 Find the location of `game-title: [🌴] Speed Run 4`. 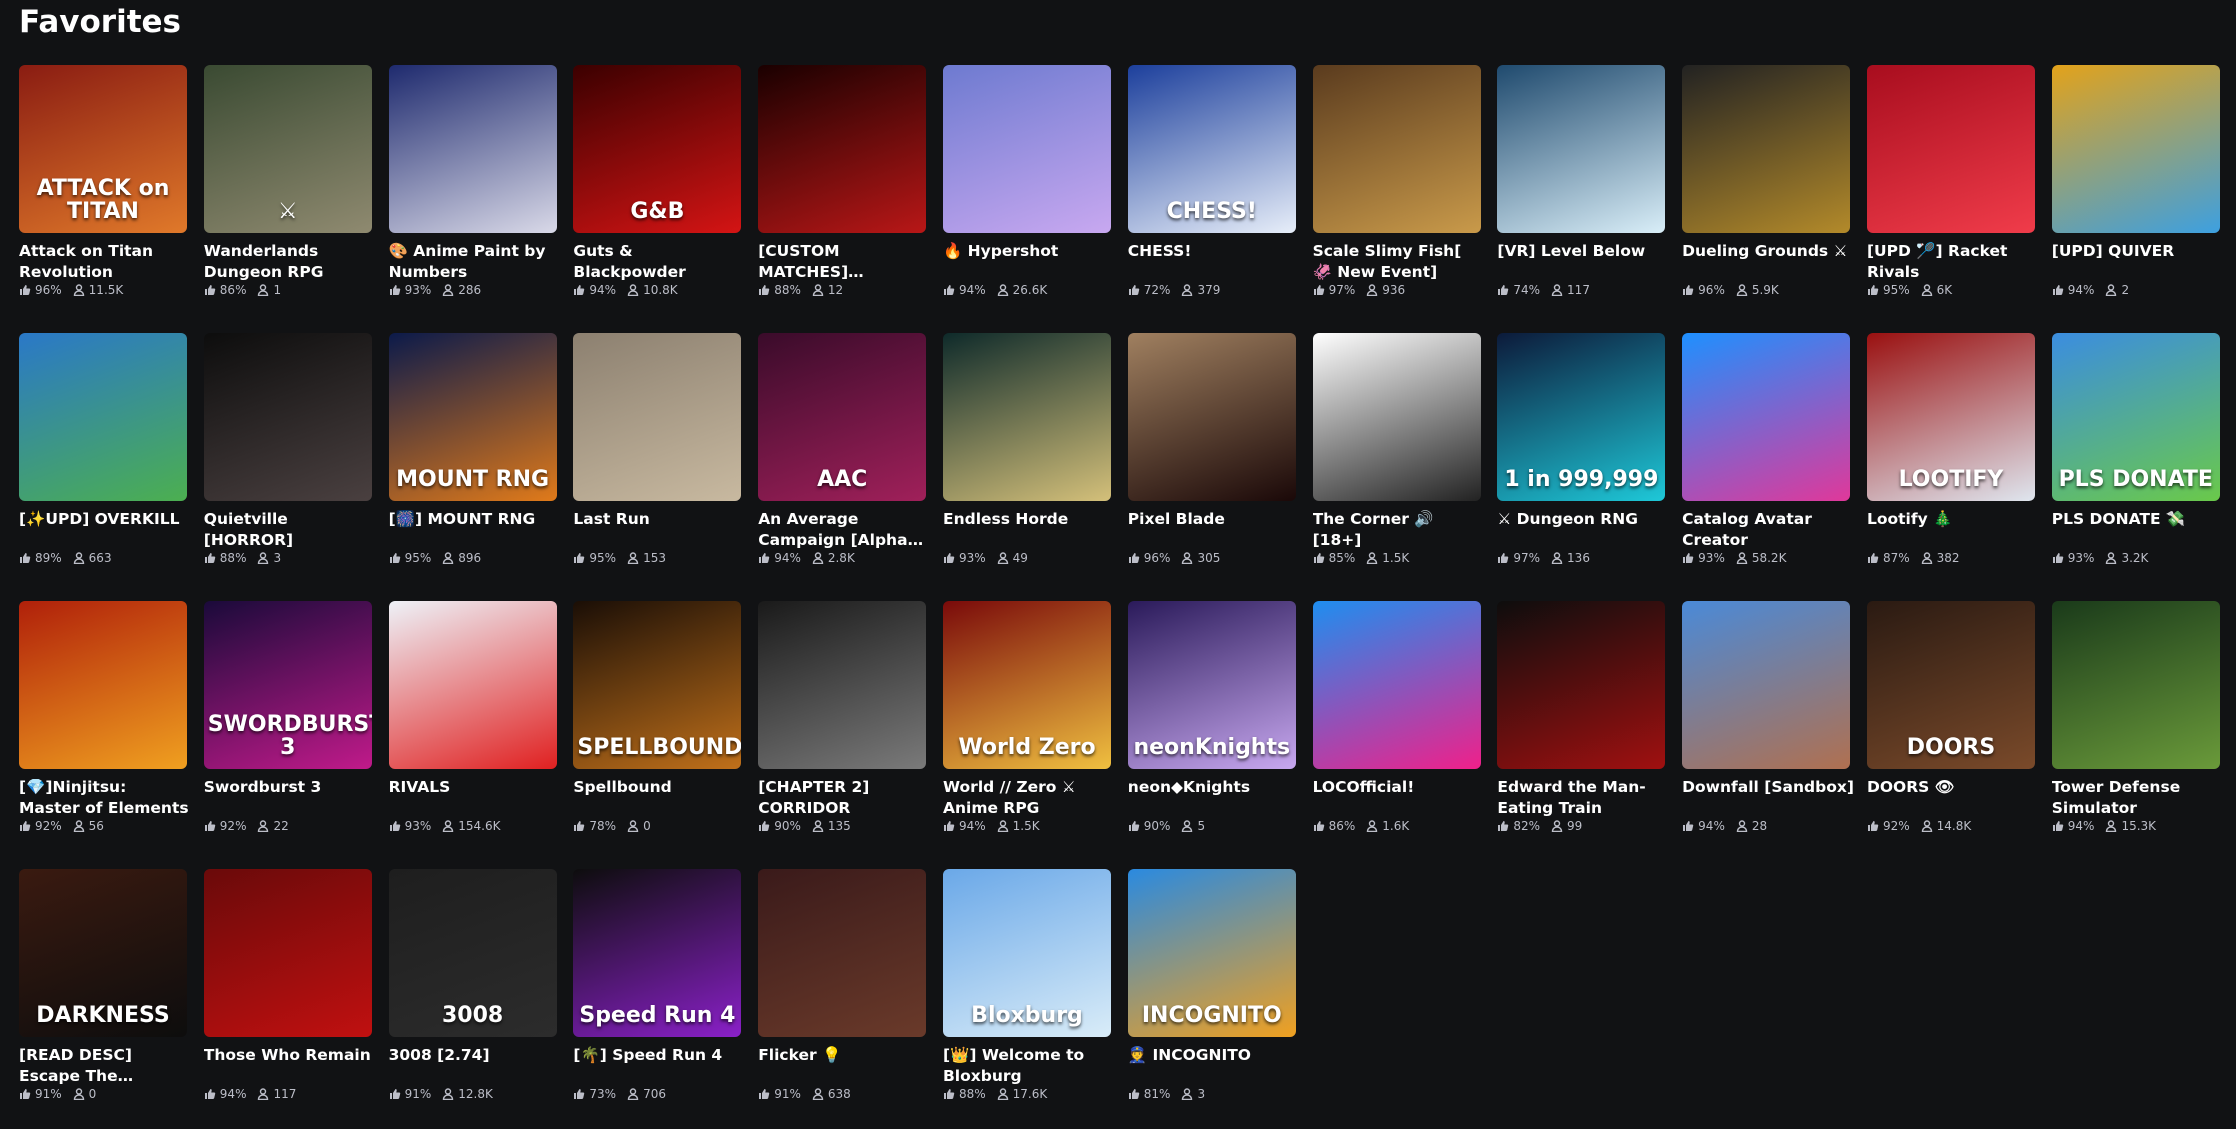

game-title: [🌴] Speed Run 4 is located at coordinates (659, 1055).